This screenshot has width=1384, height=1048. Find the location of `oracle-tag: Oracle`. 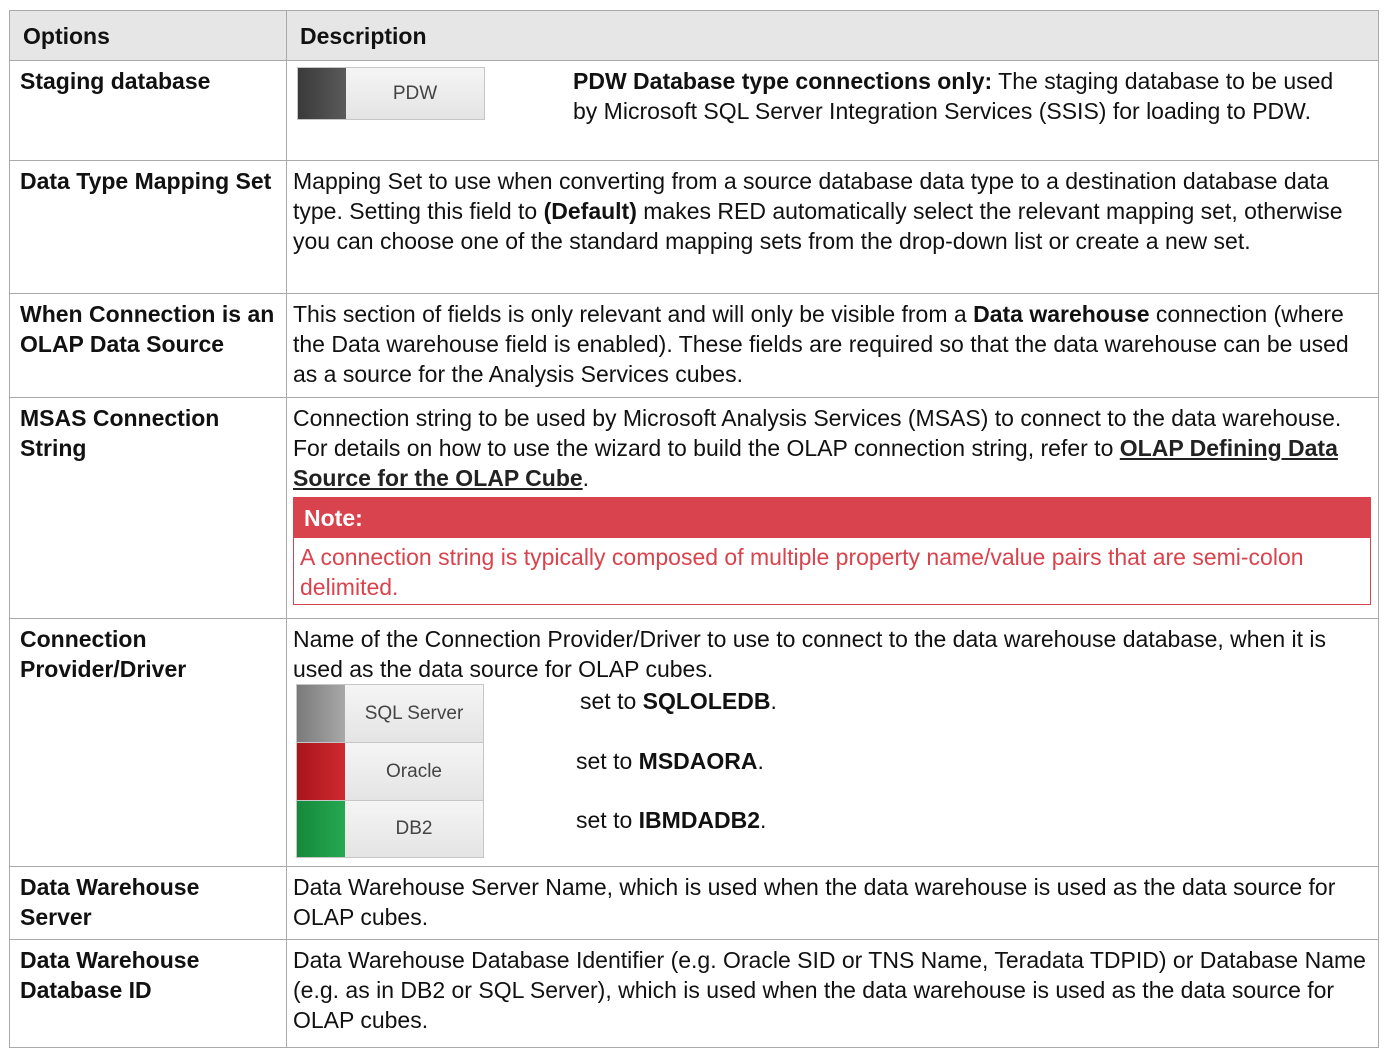

oracle-tag: Oracle is located at coordinates (390, 771).